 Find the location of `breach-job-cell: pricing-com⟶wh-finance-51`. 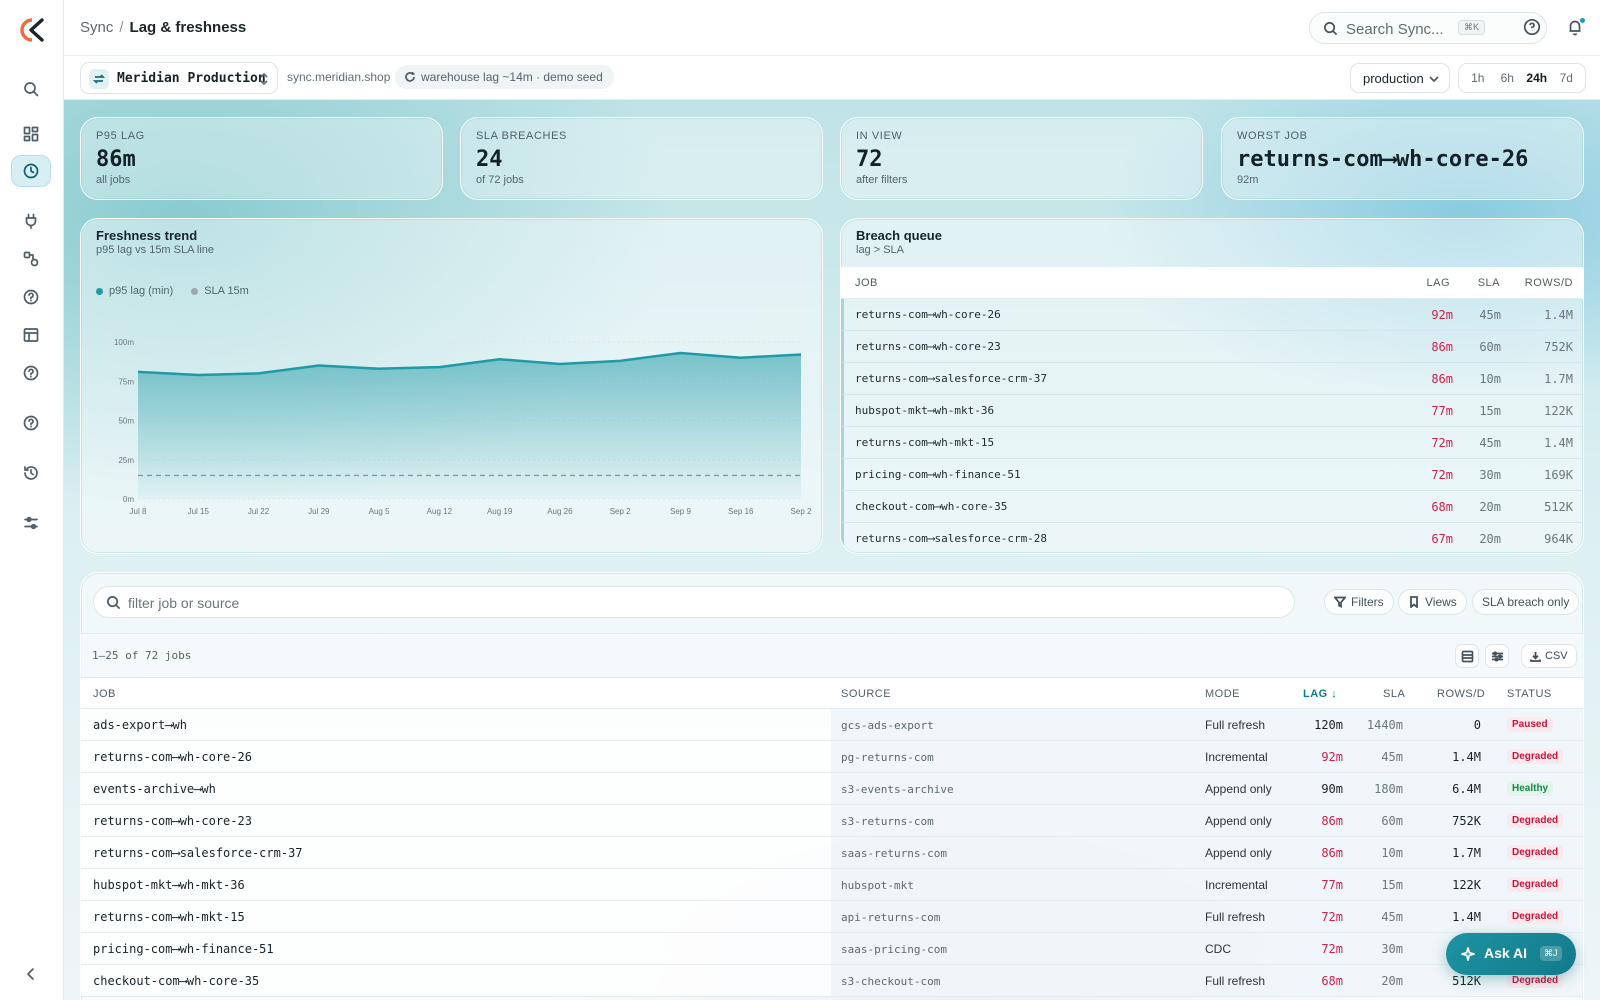

breach-job-cell: pricing-com⟶wh-finance-51 is located at coordinates (938, 474).